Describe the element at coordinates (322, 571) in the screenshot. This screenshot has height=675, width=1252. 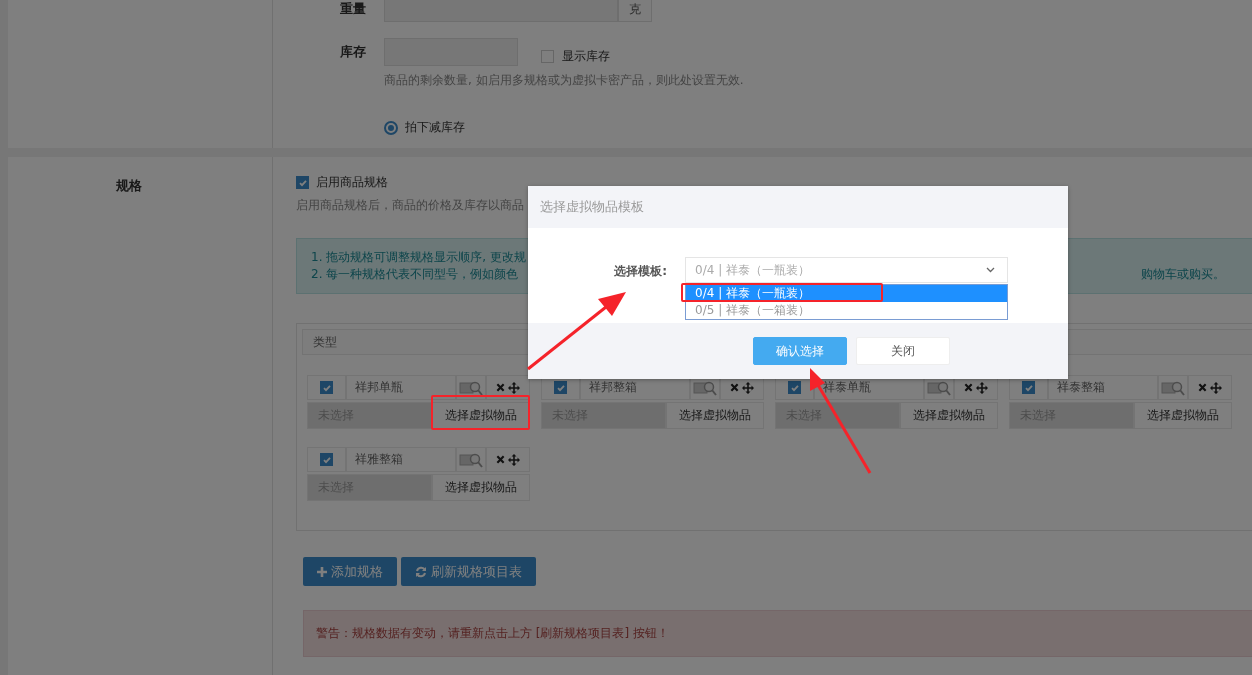
I see `plus-icon` at that location.